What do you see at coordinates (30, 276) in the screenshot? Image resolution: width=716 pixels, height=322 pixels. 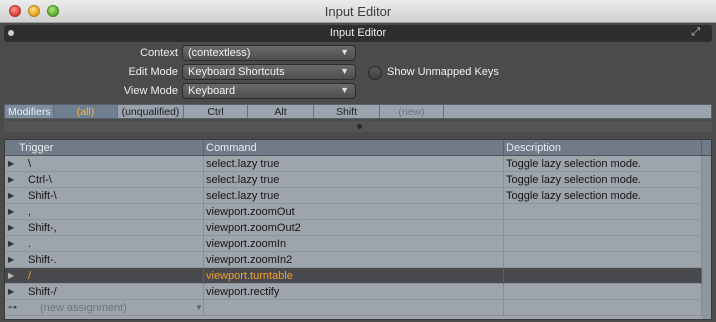 I see `trigger-text: /` at bounding box center [30, 276].